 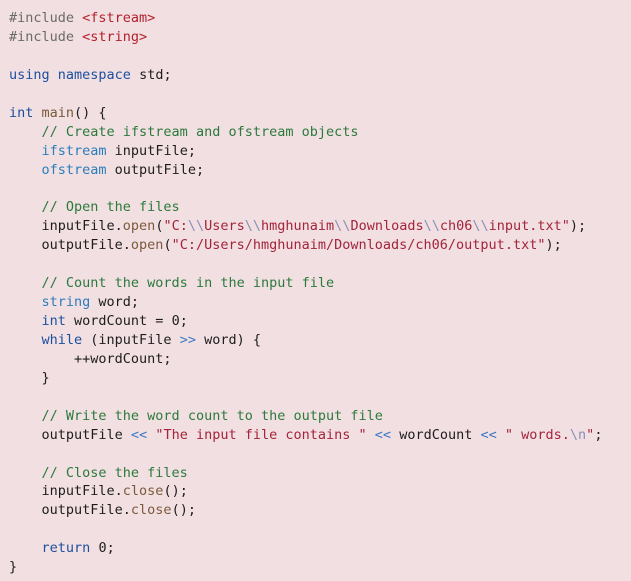 I want to click on code-line: ++wordCount;, so click(x=320, y=359).